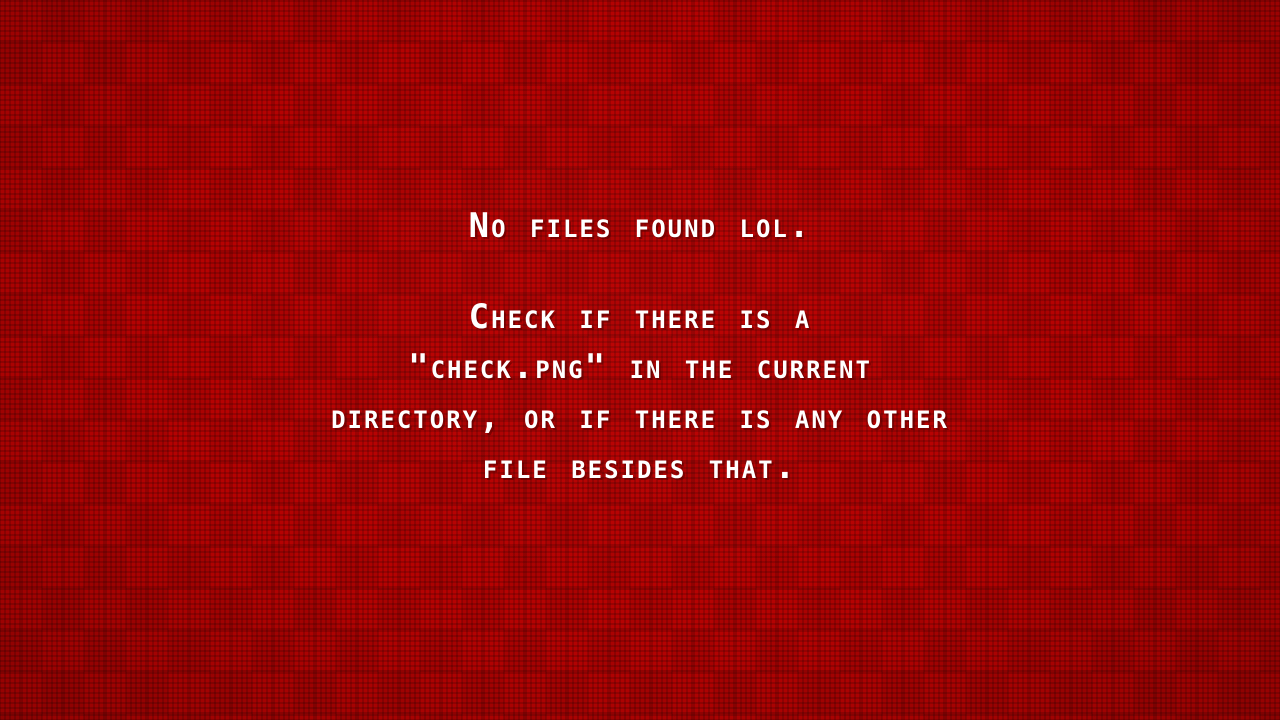 The height and width of the screenshot is (720, 1280). What do you see at coordinates (640, 367) in the screenshot?
I see `instruction-line-2: "check.png" in the current` at bounding box center [640, 367].